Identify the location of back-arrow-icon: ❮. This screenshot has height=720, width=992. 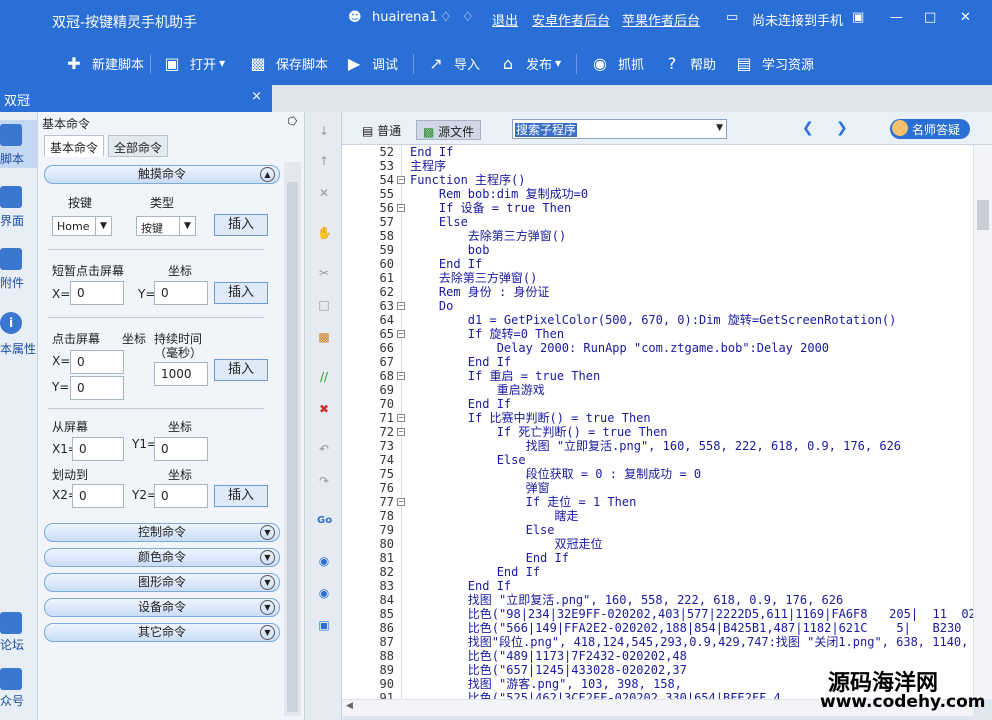
(808, 128).